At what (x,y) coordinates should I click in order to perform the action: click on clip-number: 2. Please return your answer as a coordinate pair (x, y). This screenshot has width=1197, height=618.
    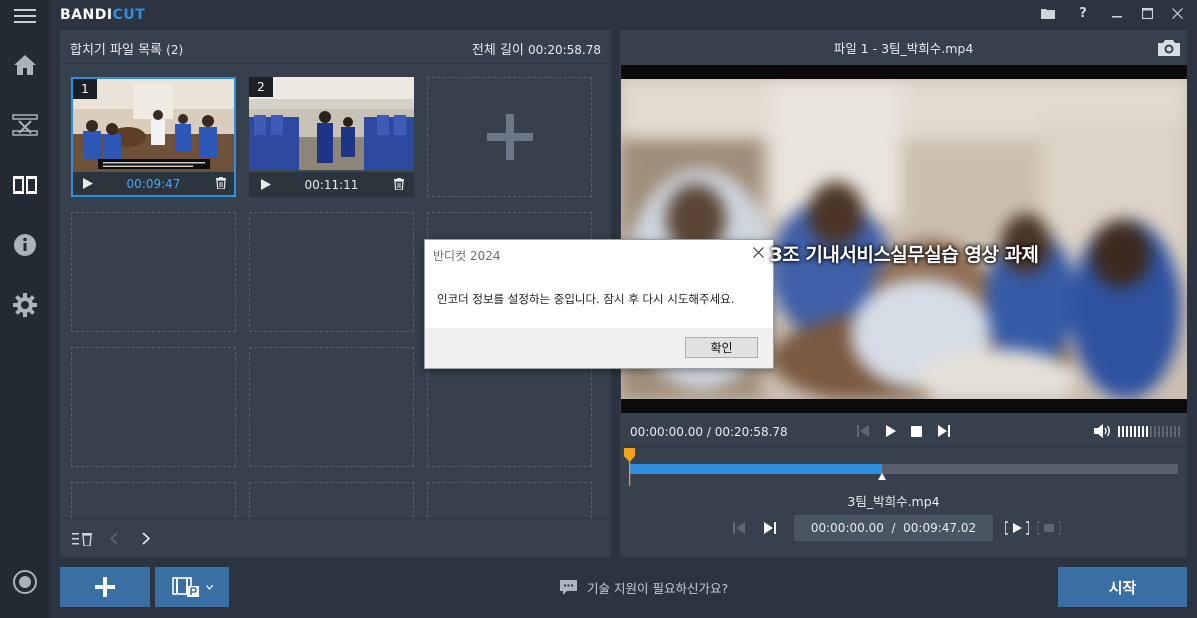
    Looking at the image, I should click on (261, 87).